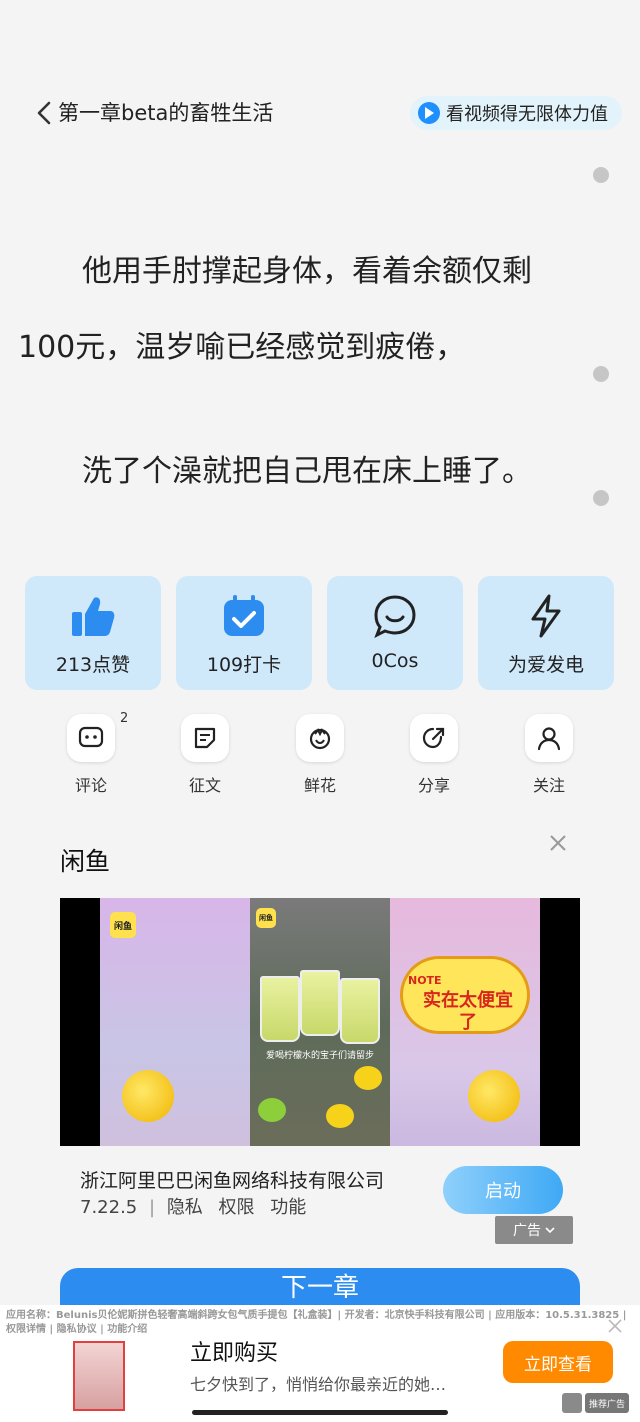 The image size is (640, 1422). What do you see at coordinates (237, 1207) in the screenshot?
I see `ad-permission-link: 权限` at bounding box center [237, 1207].